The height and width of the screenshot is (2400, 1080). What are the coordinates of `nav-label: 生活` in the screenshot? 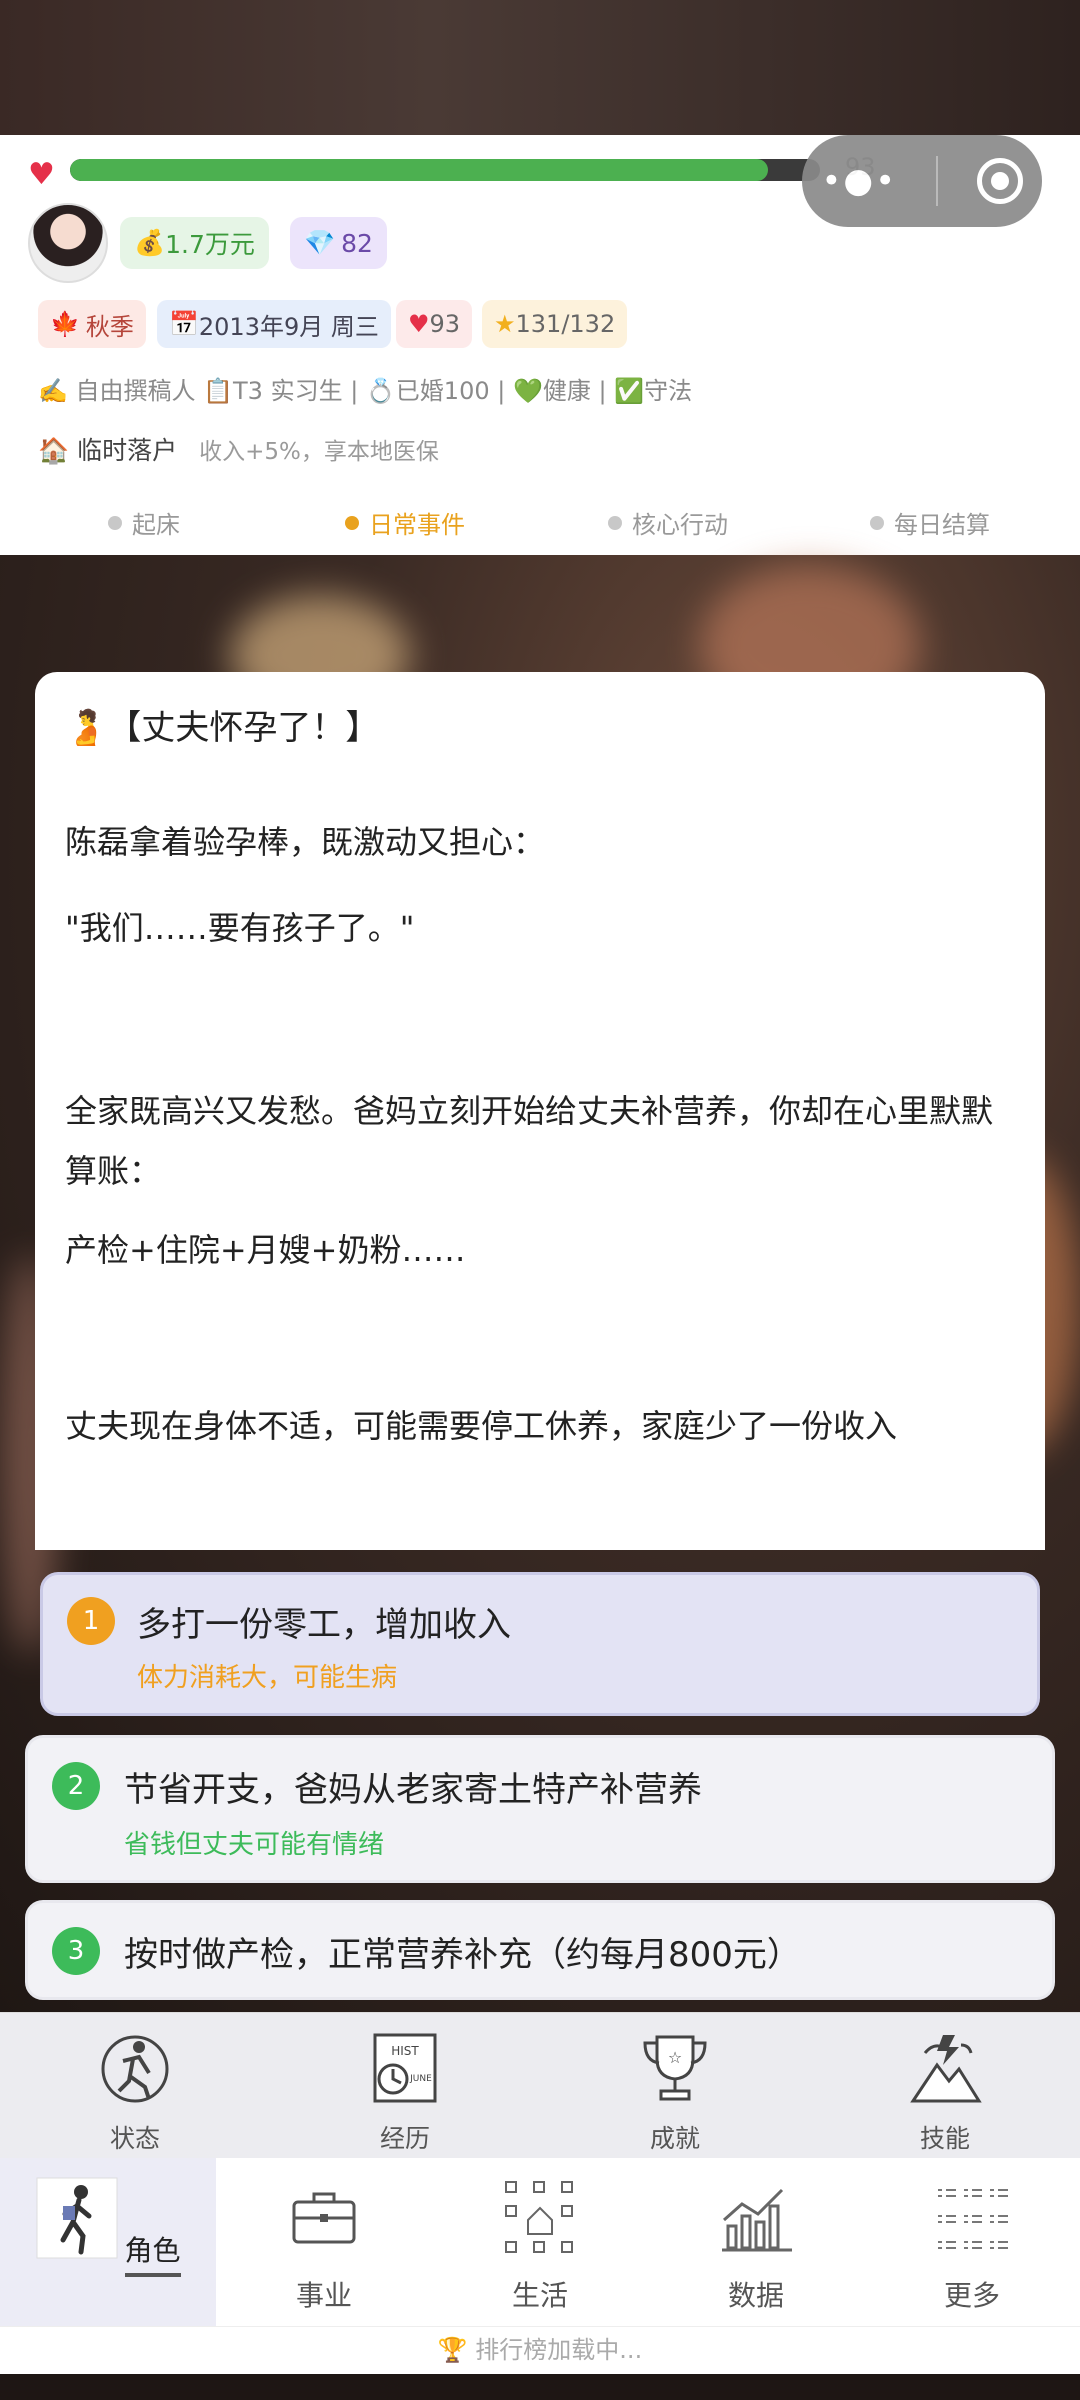 It's located at (539, 2295).